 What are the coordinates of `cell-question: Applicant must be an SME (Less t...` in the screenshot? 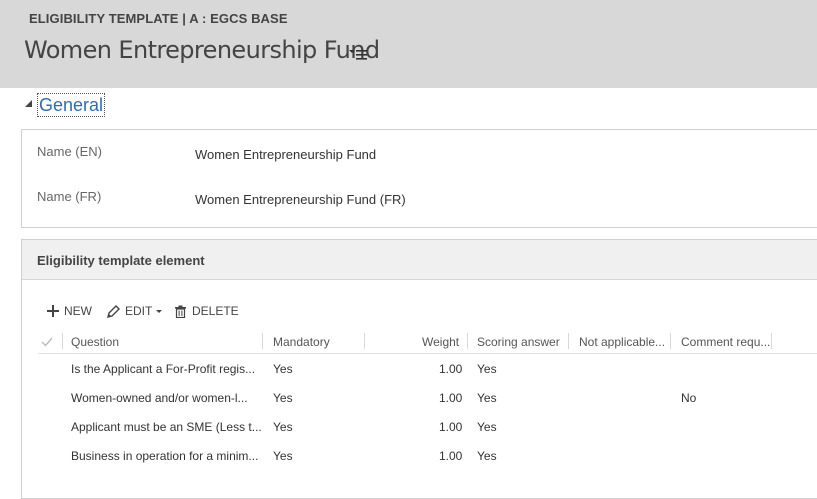 It's located at (166, 427).